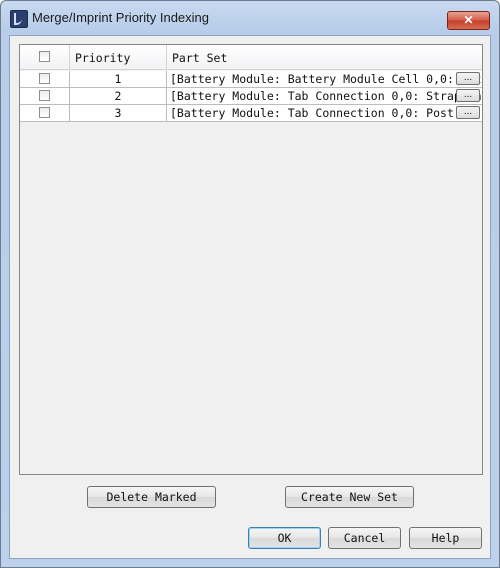  What do you see at coordinates (19, 19) in the screenshot?
I see `app-logo-icon` at bounding box center [19, 19].